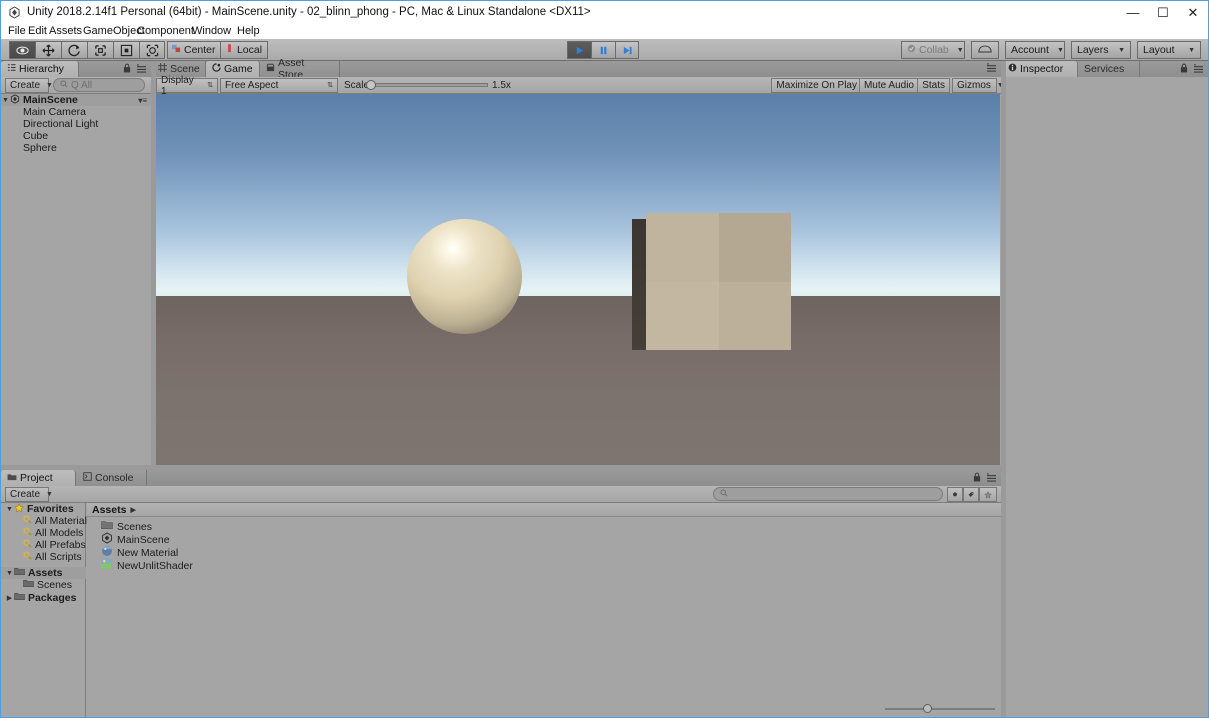 The height and width of the screenshot is (718, 1209). Describe the element at coordinates (1133, 12) in the screenshot. I see `minimize-button: —` at that location.